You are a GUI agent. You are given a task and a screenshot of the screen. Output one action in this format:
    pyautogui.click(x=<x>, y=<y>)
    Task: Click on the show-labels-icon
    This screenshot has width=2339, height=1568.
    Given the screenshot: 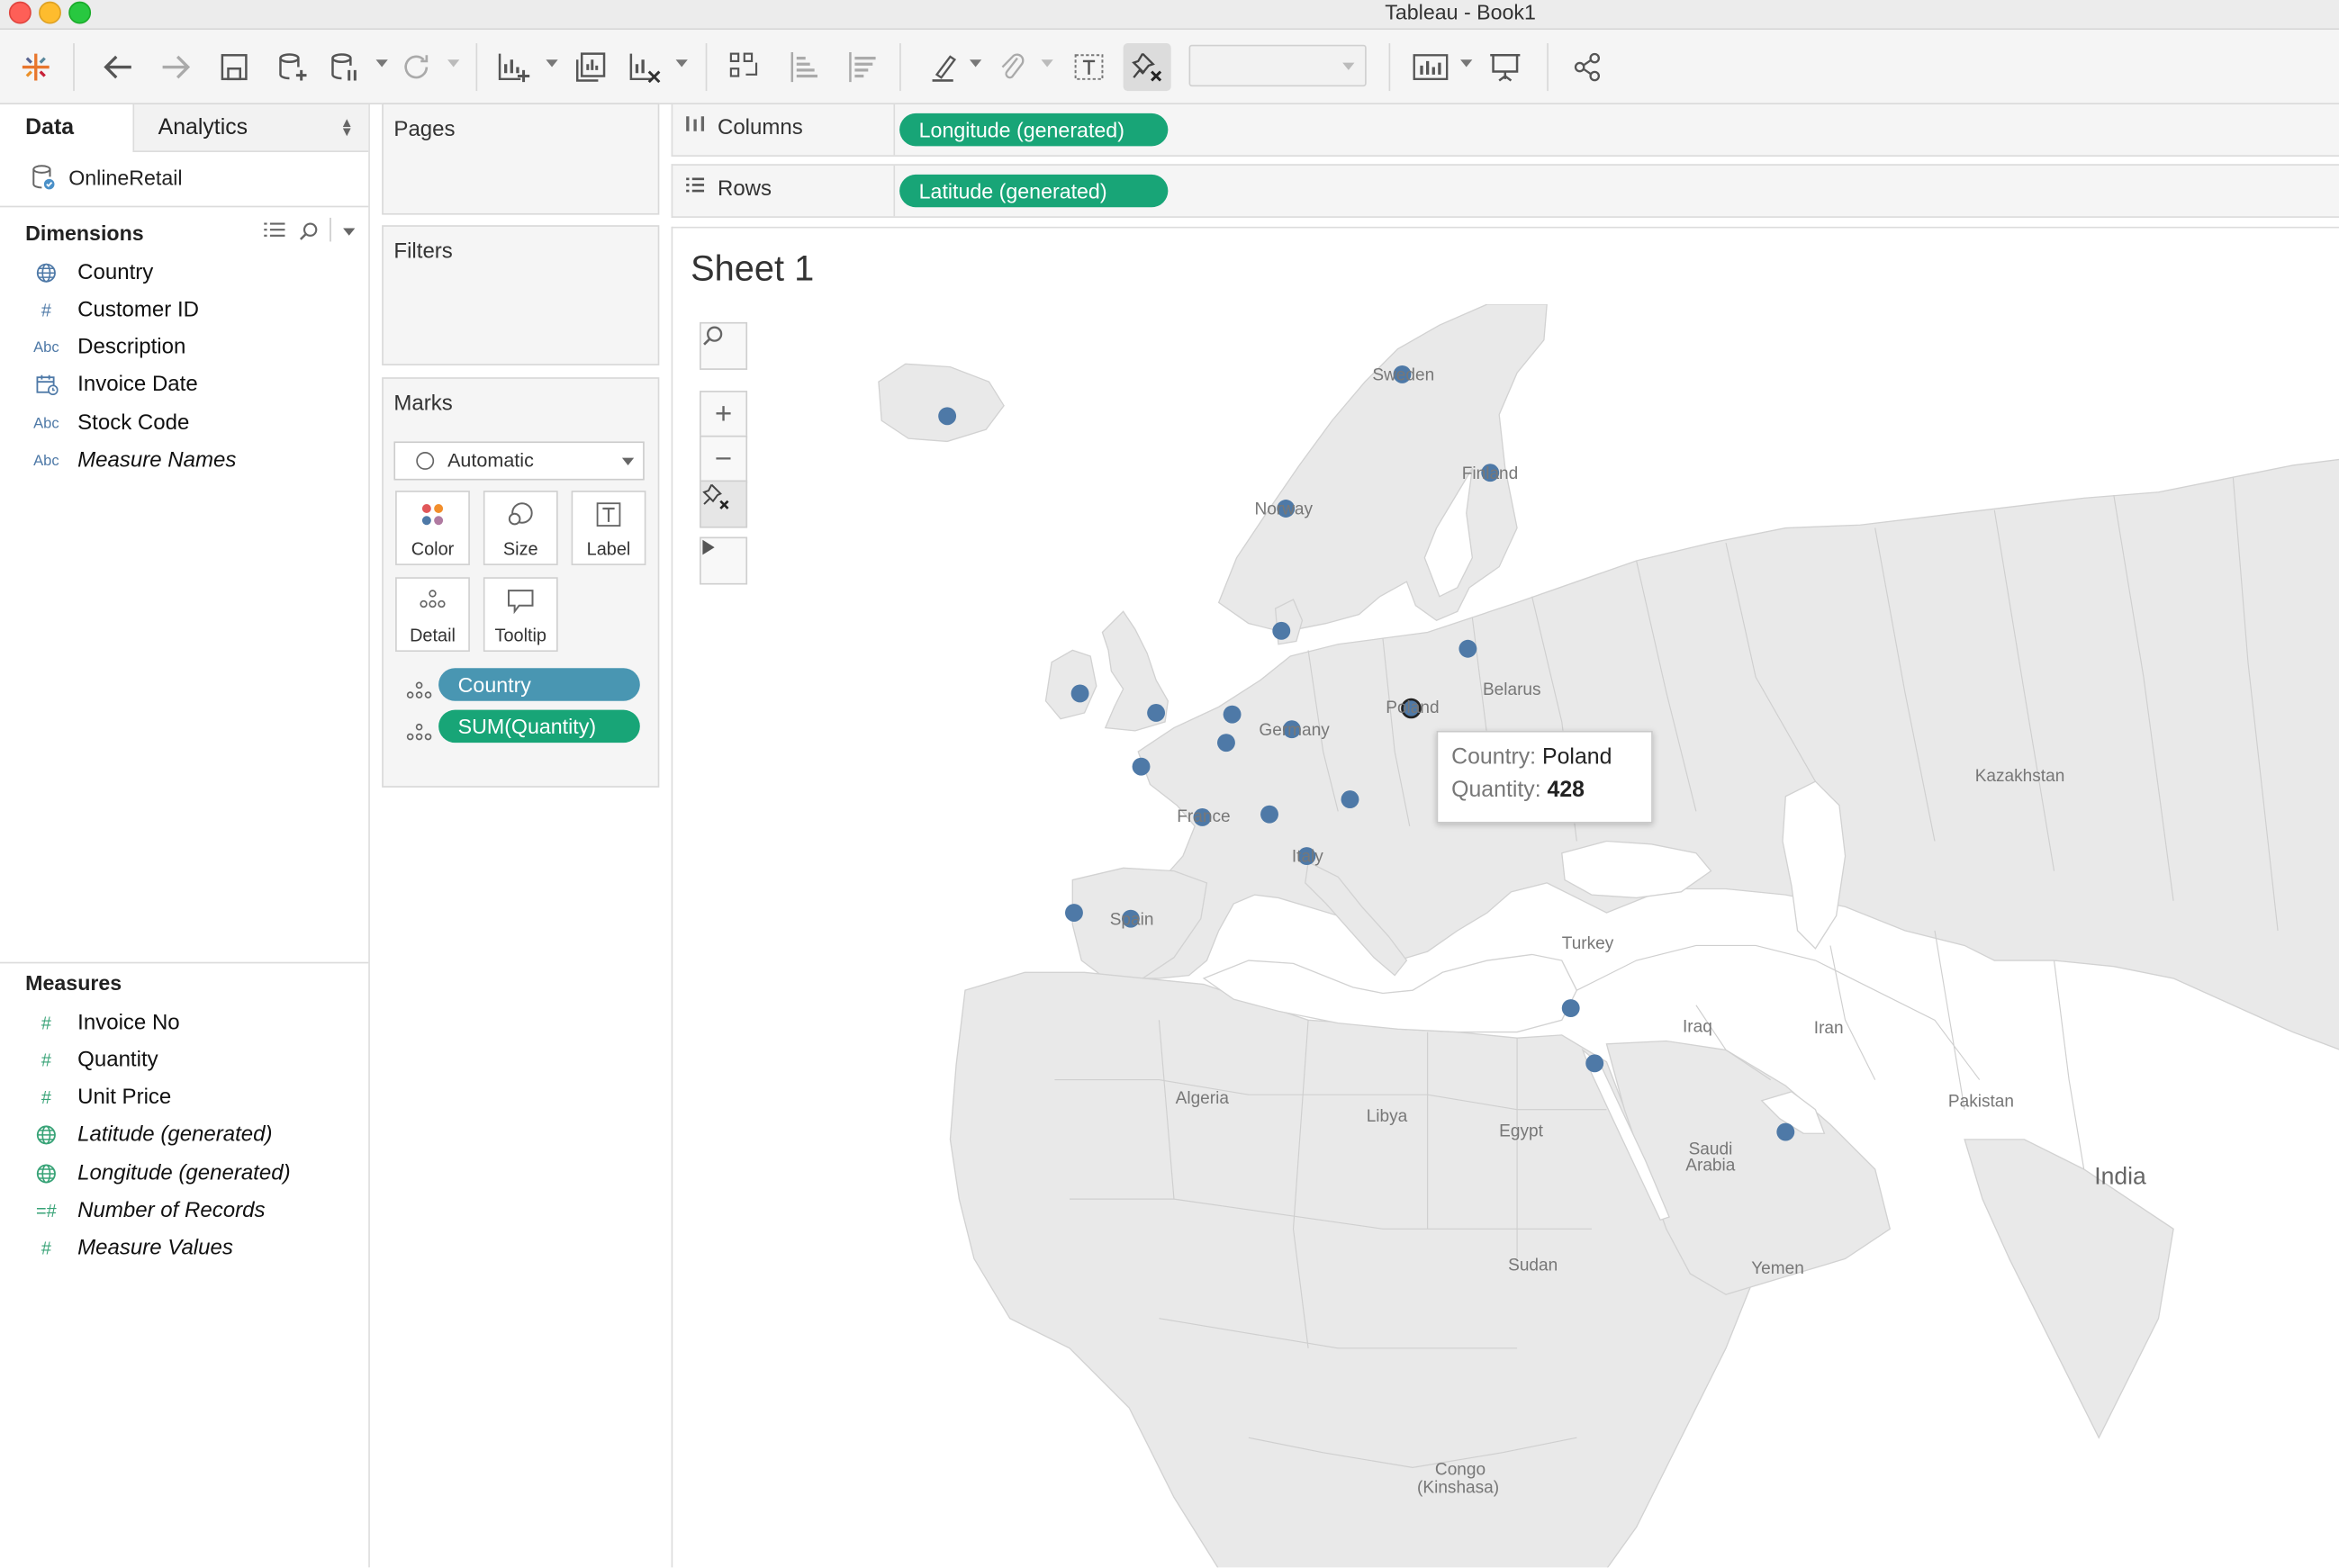 What is the action you would take?
    pyautogui.click(x=1089, y=67)
    